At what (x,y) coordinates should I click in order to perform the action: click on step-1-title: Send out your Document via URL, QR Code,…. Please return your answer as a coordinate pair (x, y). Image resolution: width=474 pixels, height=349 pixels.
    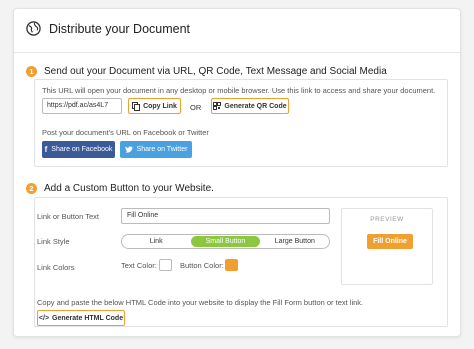
    Looking at the image, I should click on (215, 71).